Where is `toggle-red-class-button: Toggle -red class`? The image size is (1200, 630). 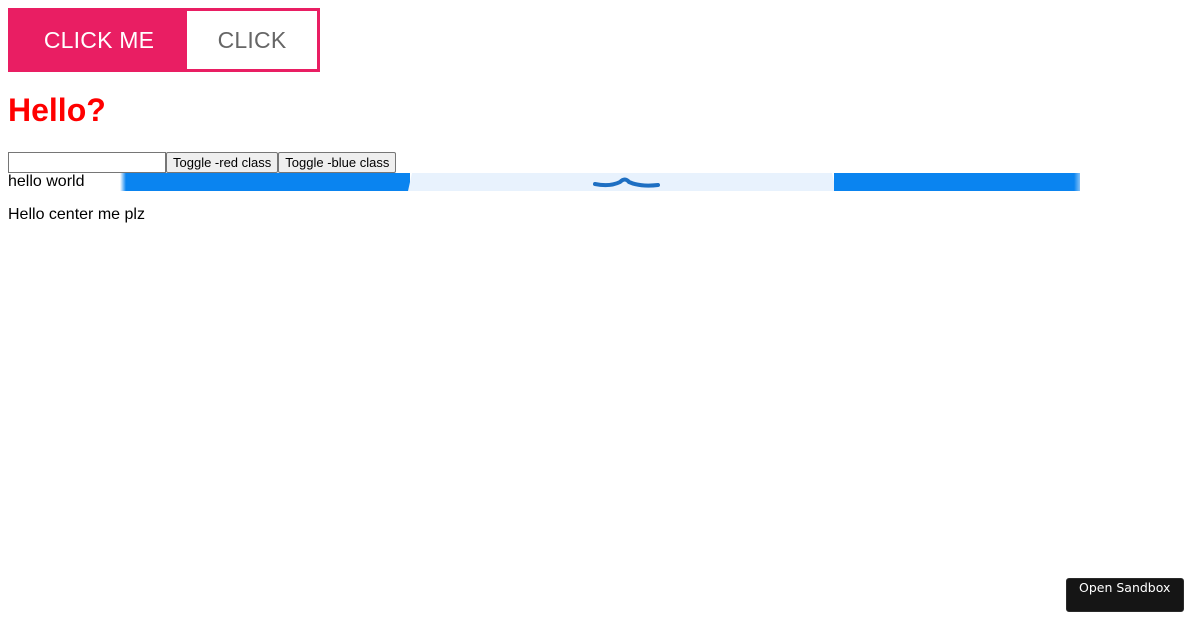
toggle-red-class-button: Toggle -red class is located at coordinates (222, 162).